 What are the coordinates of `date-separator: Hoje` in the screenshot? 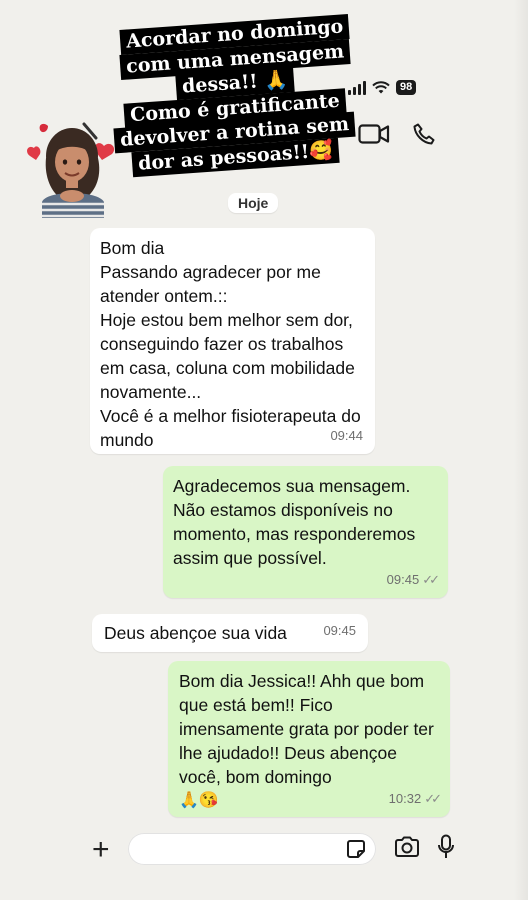 It's located at (253, 203).